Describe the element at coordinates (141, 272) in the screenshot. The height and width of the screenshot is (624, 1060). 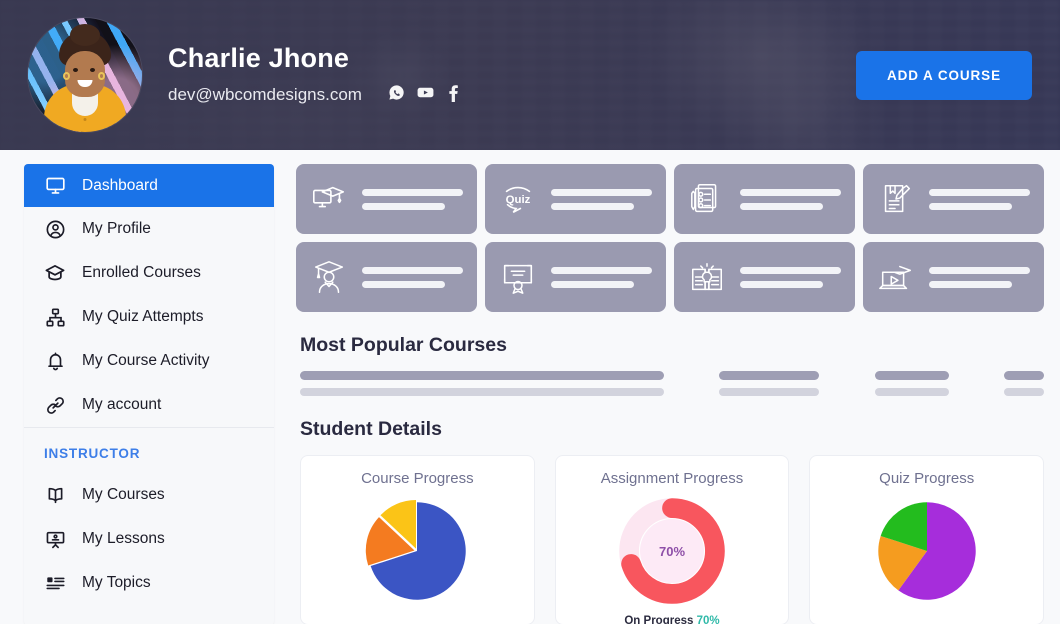
I see `sidebar-item-label: Enrolled Courses` at that location.